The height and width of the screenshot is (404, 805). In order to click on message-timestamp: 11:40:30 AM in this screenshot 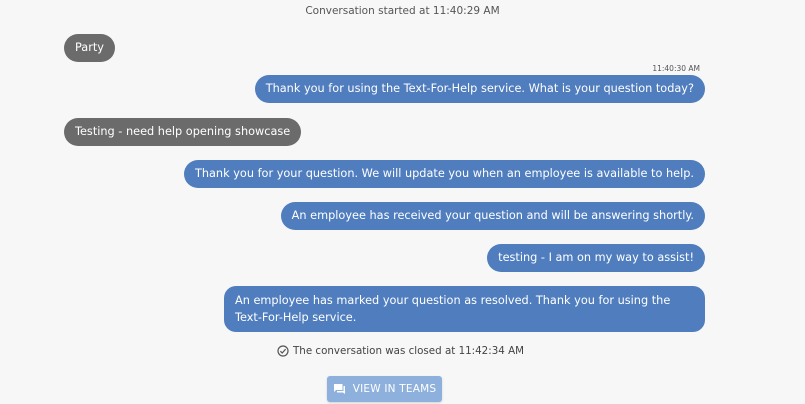, I will do `click(676, 68)`.